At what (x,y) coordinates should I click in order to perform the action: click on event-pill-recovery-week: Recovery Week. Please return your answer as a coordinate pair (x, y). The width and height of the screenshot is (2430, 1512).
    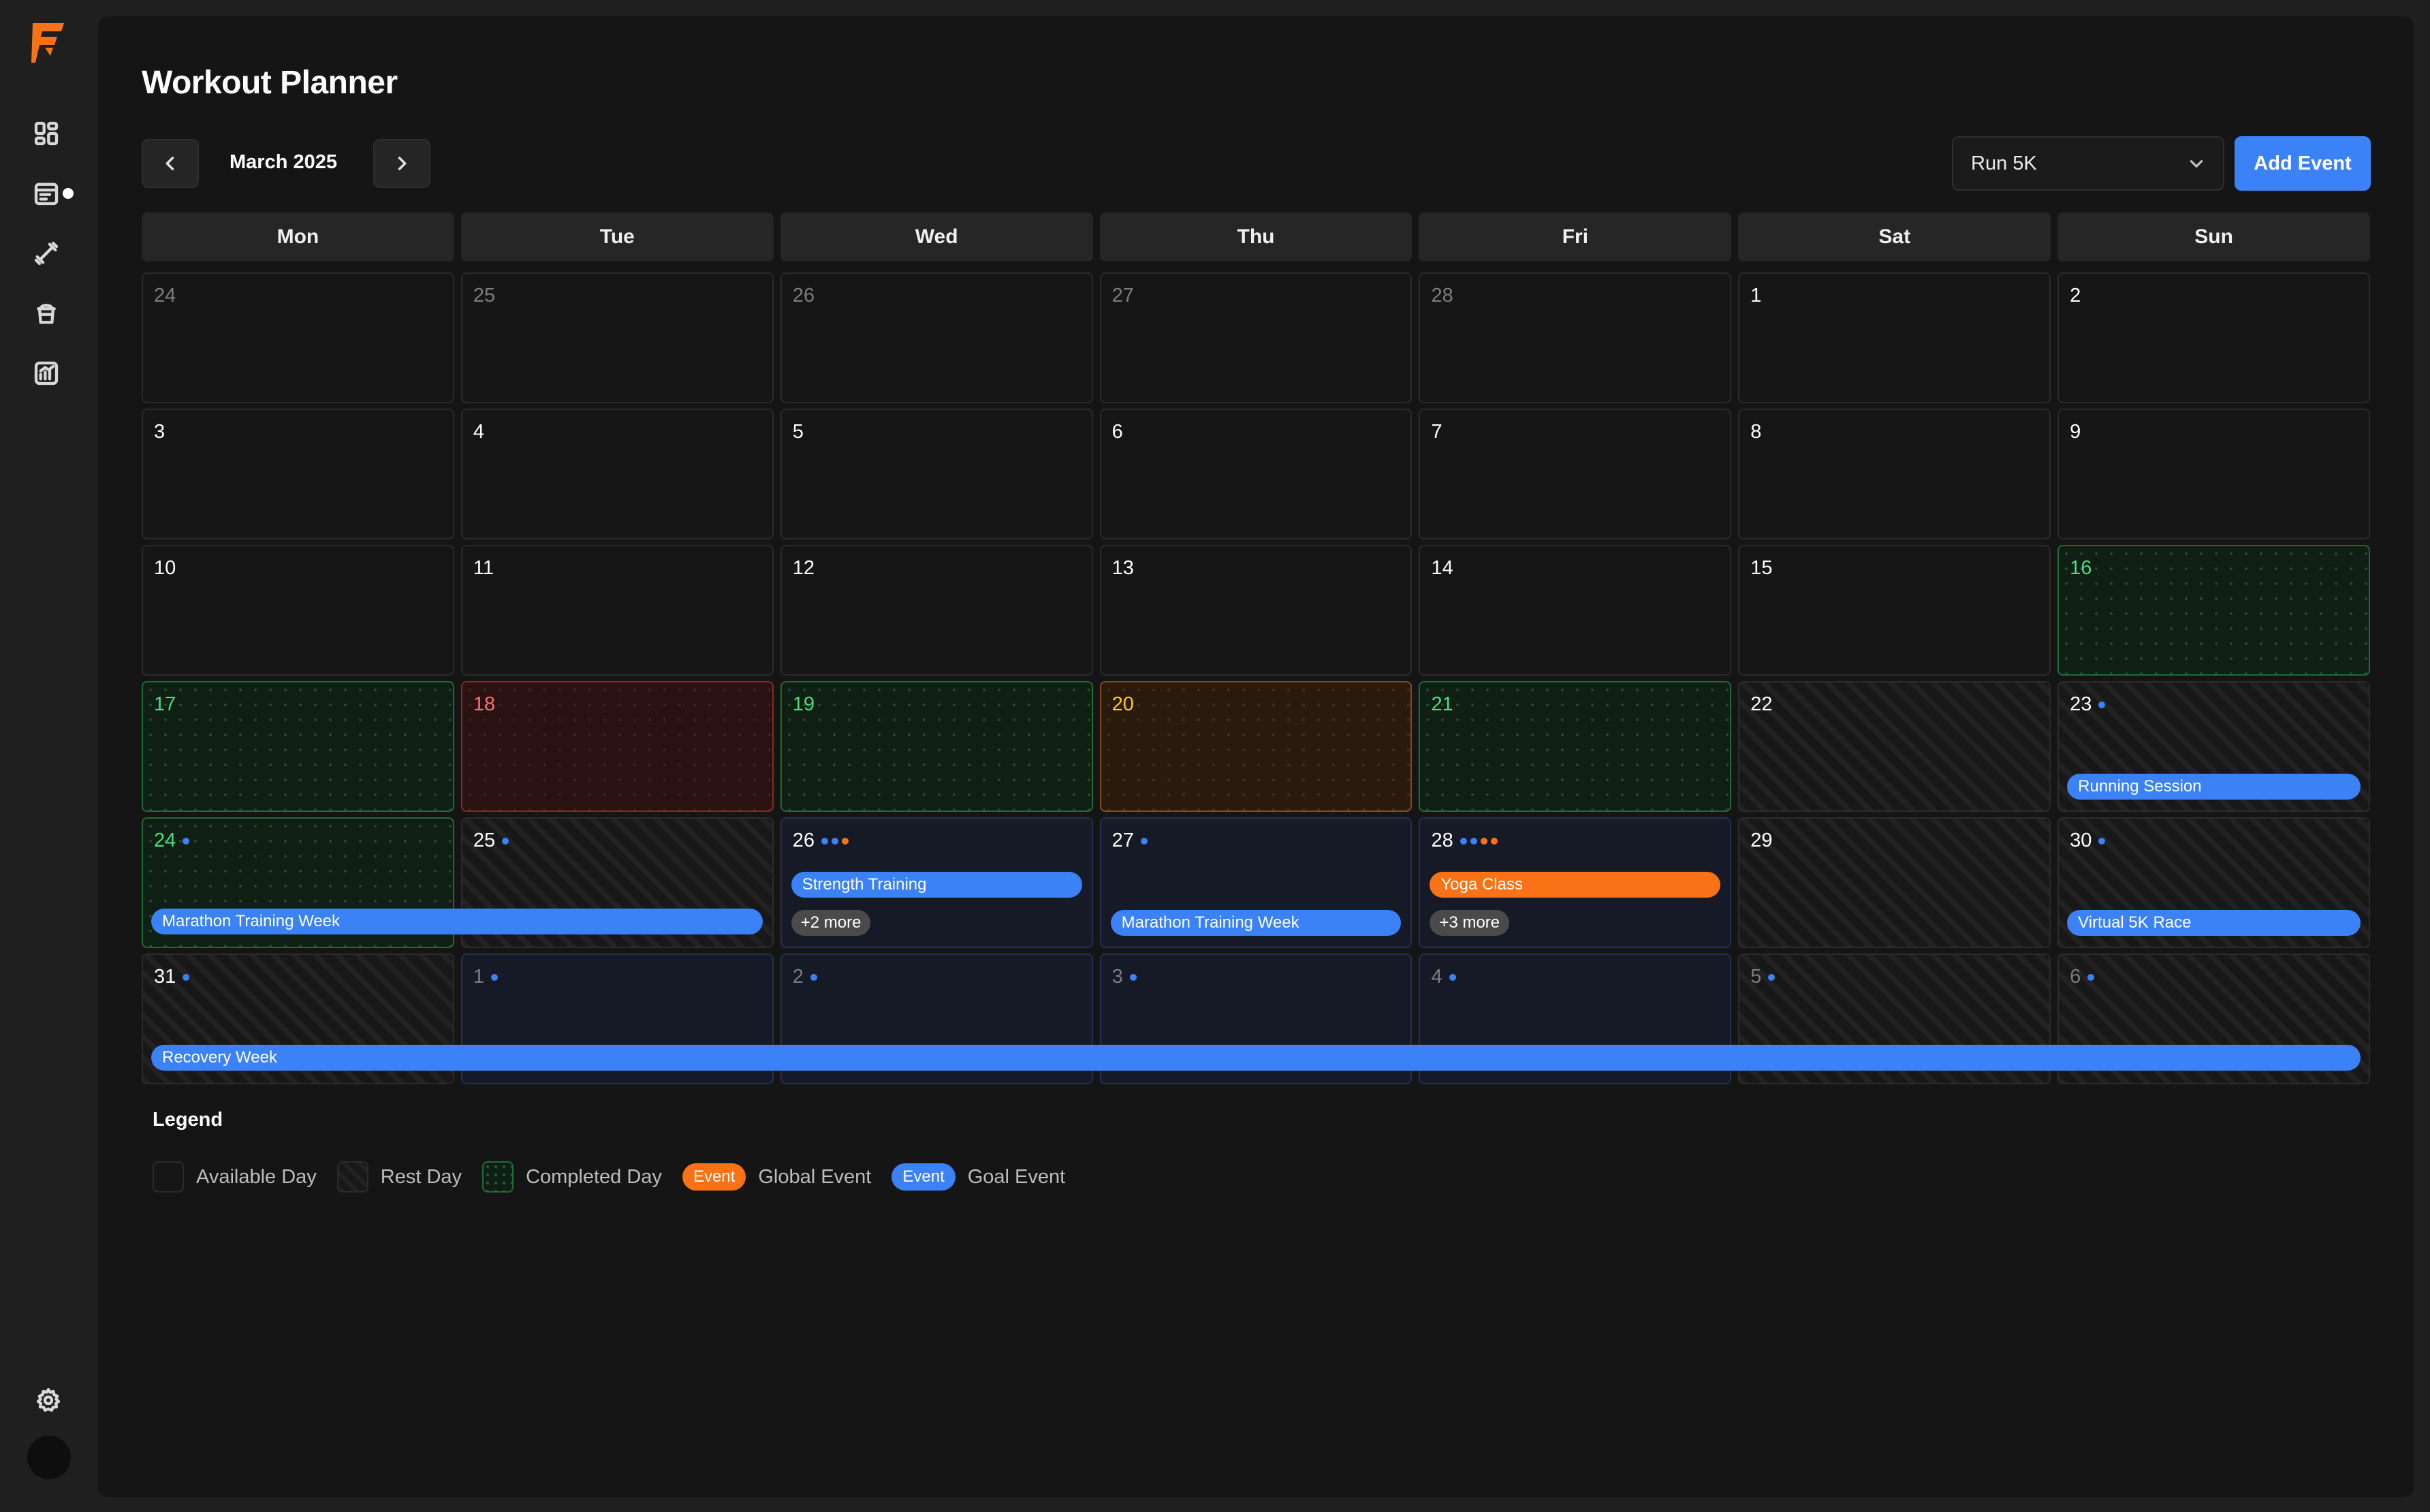
    Looking at the image, I should click on (1256, 1058).